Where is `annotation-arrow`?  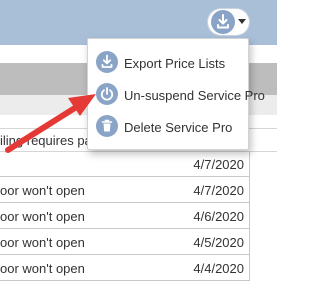
annotation-arrow is located at coordinates (50, 123).